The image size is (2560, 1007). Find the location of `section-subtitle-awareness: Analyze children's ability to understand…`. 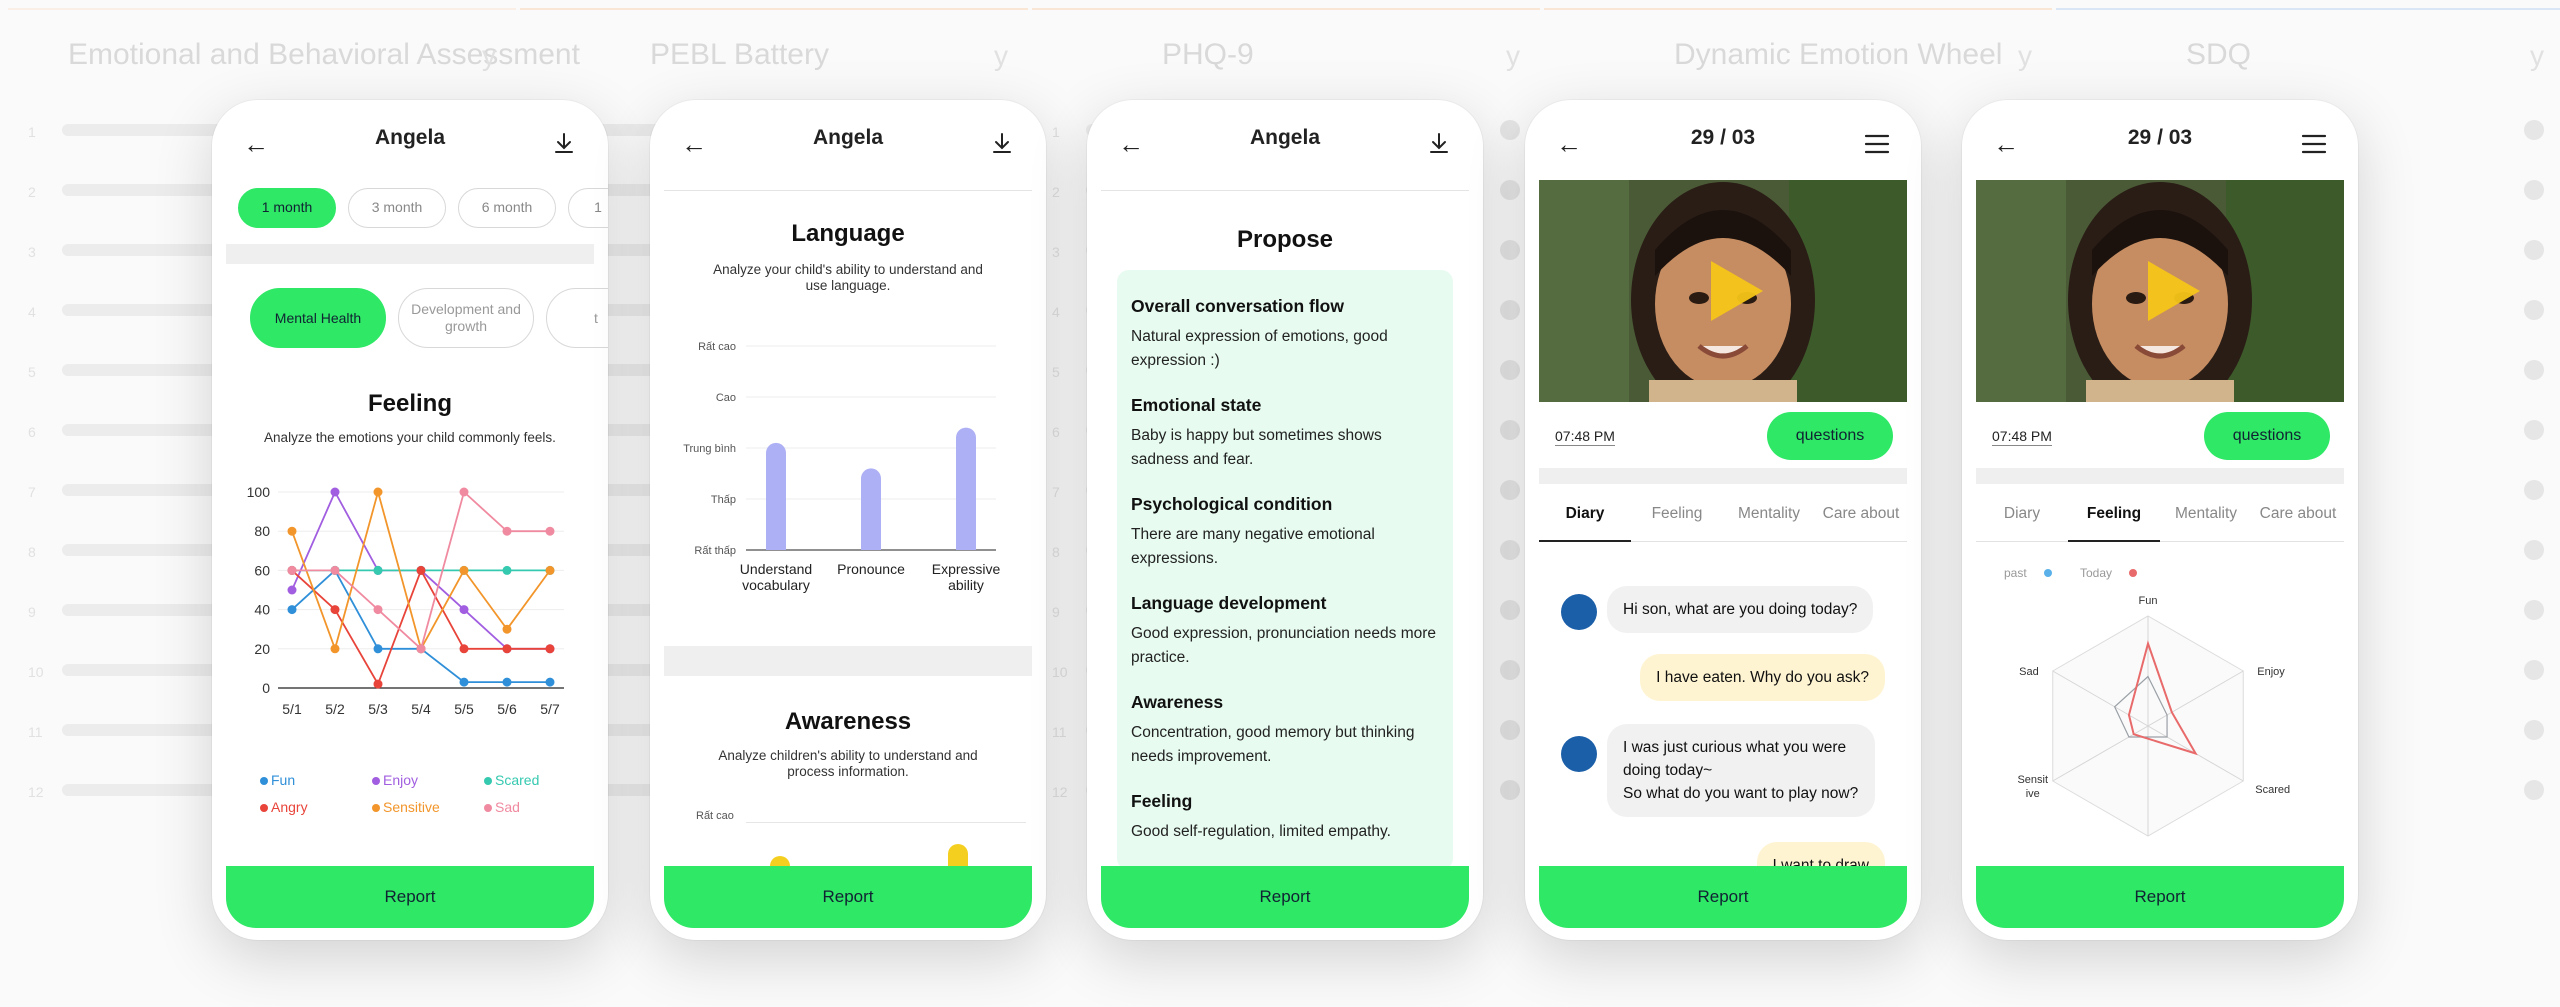

section-subtitle-awareness: Analyze children's ability to understand… is located at coordinates (848, 763).